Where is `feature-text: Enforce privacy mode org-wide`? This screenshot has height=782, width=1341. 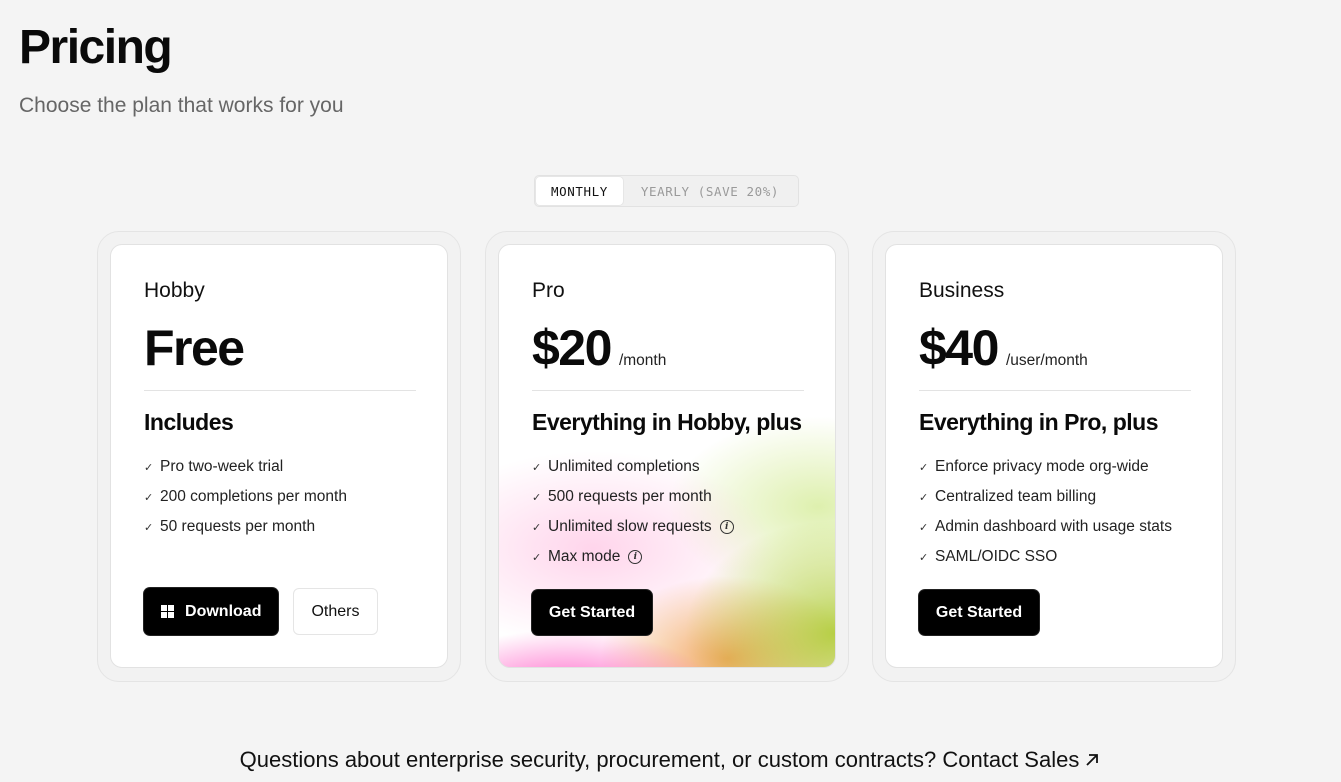
feature-text: Enforce privacy mode org-wide is located at coordinates (1042, 466).